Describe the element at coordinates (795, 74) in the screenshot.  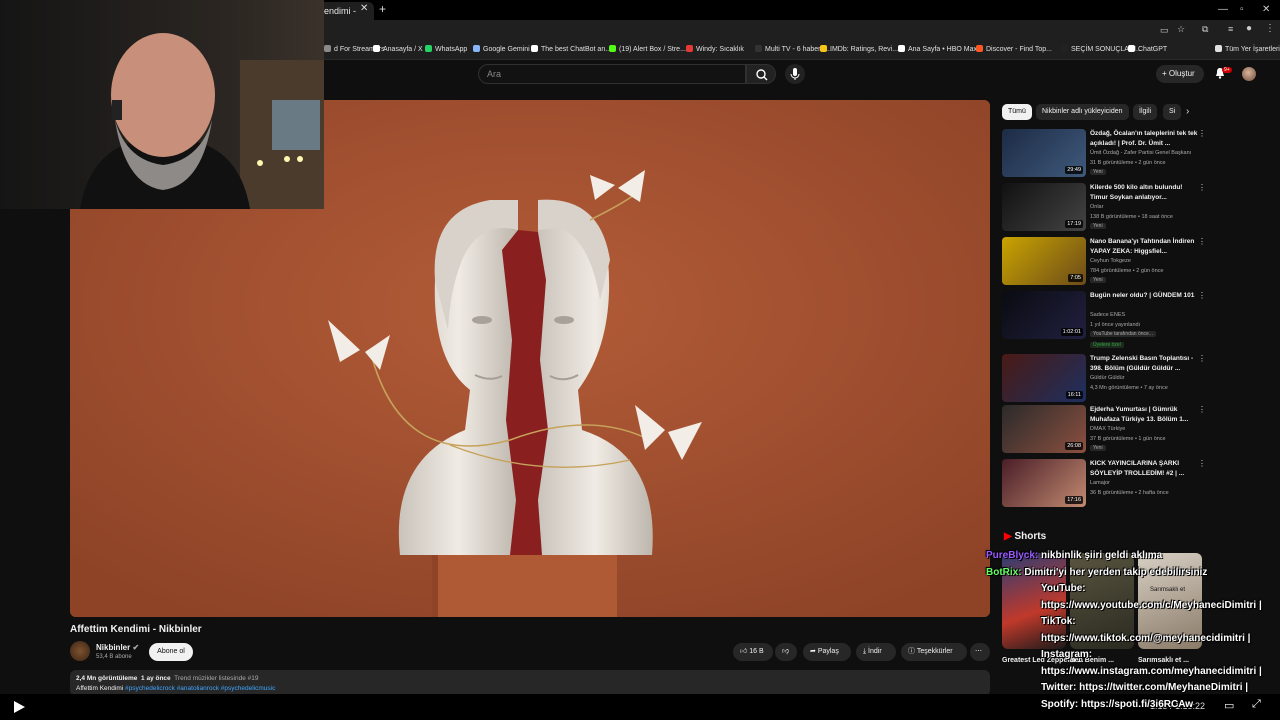
I see `voice-search-button` at that location.